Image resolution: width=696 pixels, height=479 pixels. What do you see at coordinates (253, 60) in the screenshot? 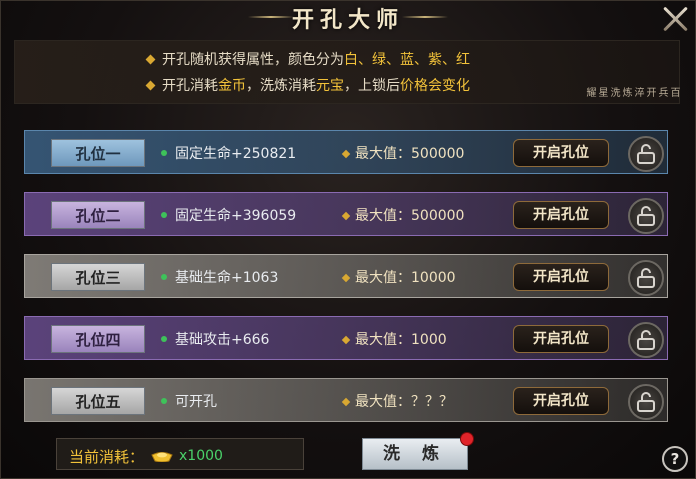
I see `info-text: 开孔随机获得属性，颜色分为` at bounding box center [253, 60].